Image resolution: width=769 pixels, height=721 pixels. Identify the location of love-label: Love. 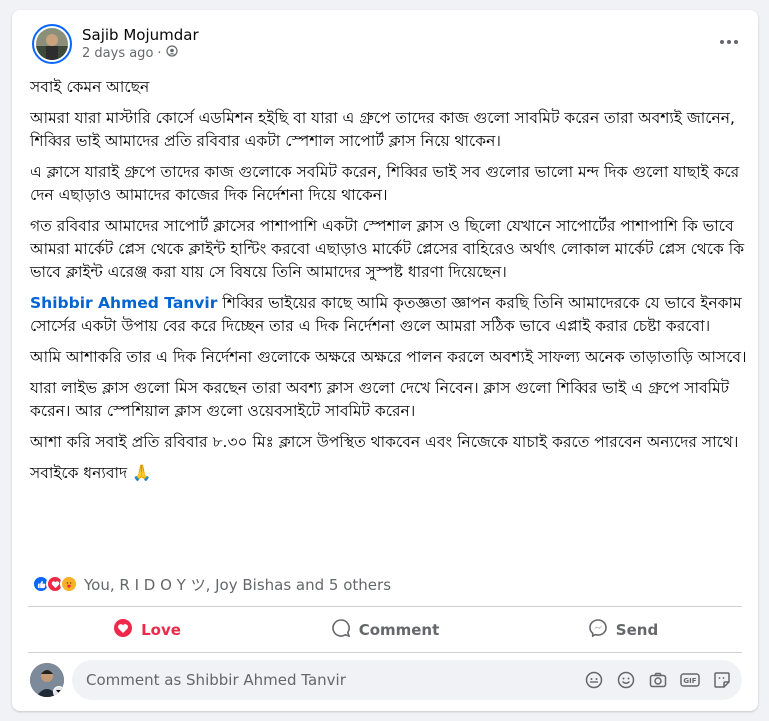
(161, 630).